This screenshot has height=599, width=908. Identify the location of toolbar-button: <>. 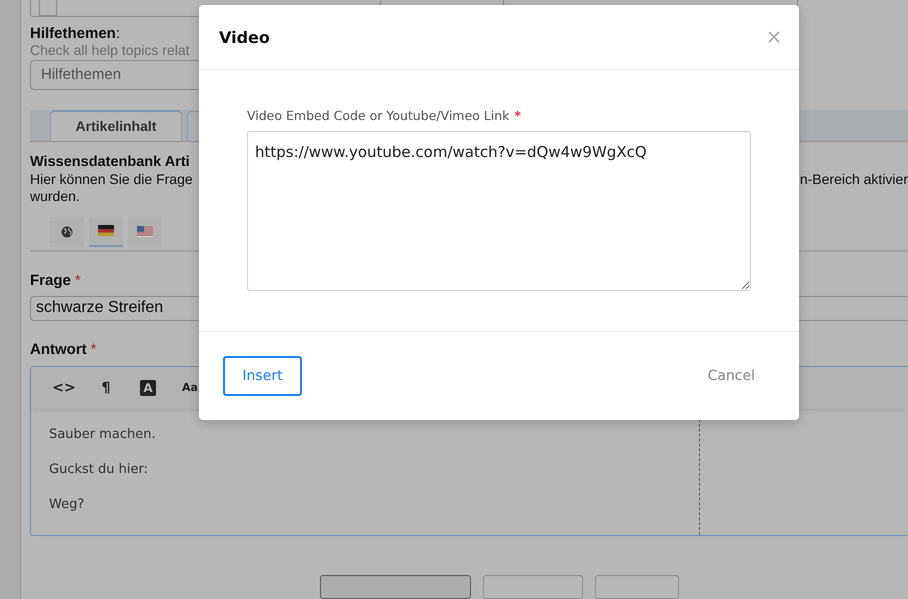
(64, 388).